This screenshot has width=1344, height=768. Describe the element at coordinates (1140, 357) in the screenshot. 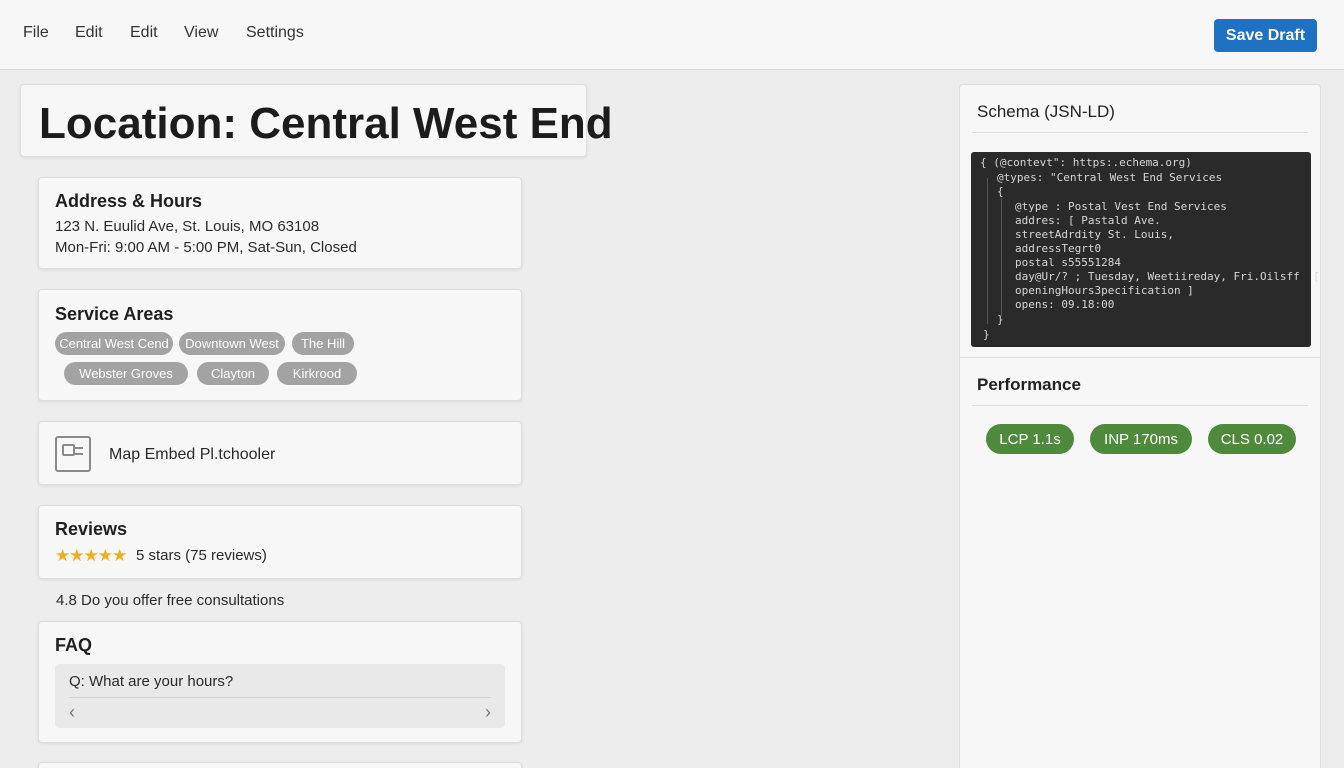

I see `section-divider` at that location.